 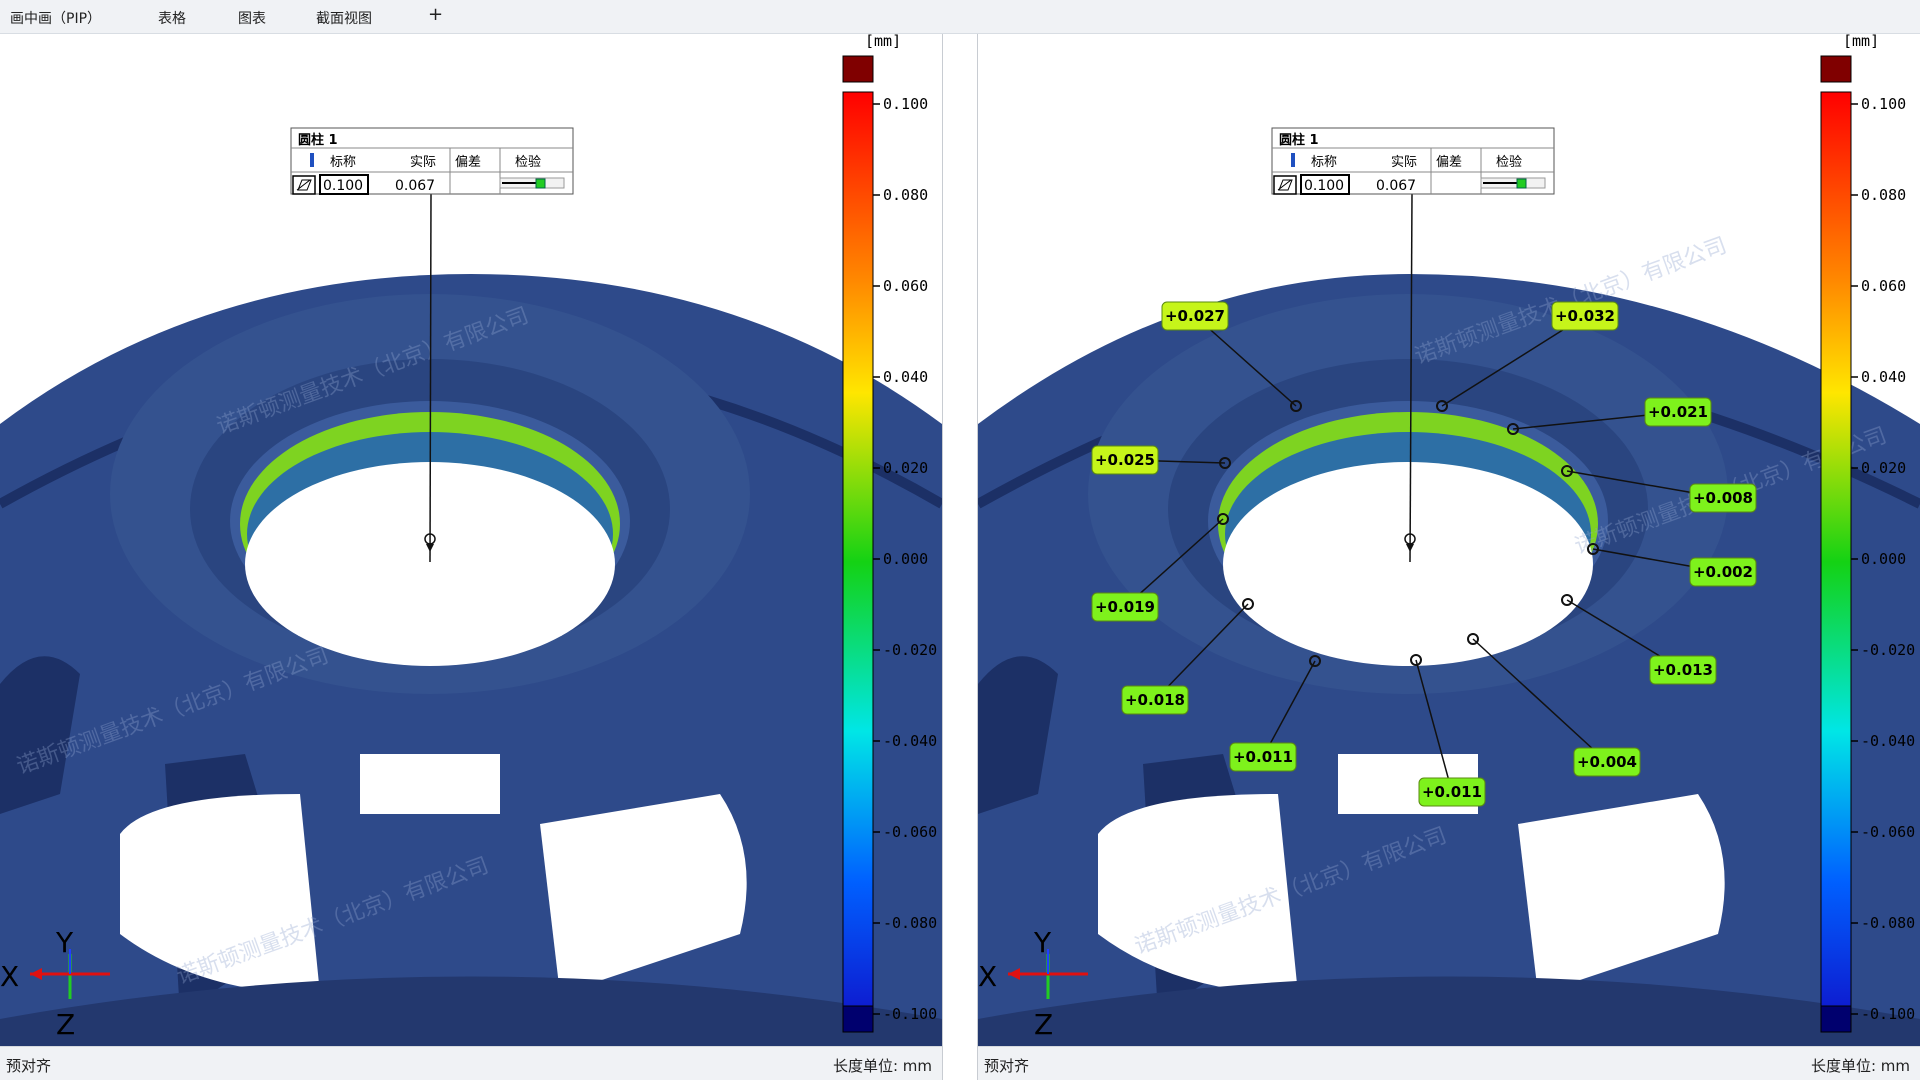 What do you see at coordinates (172, 18) in the screenshot?
I see `tab-table: 表格` at bounding box center [172, 18].